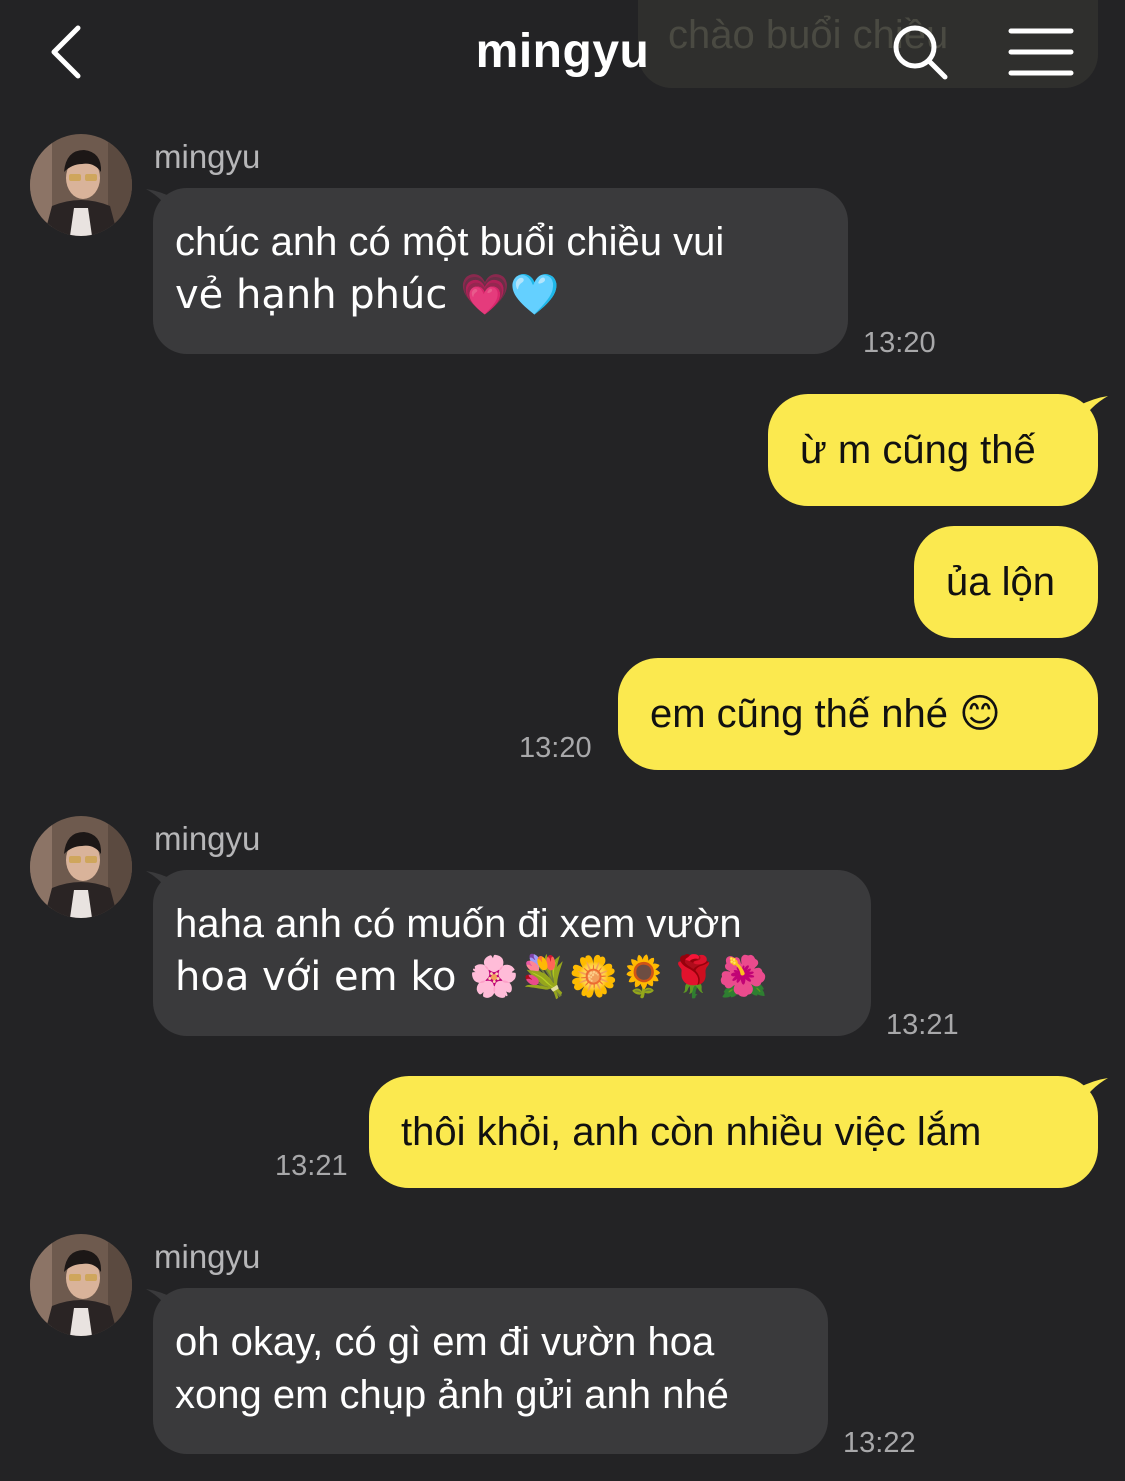 Image resolution: width=1125 pixels, height=1481 pixels. What do you see at coordinates (66, 52) in the screenshot?
I see `chevron-left-icon` at bounding box center [66, 52].